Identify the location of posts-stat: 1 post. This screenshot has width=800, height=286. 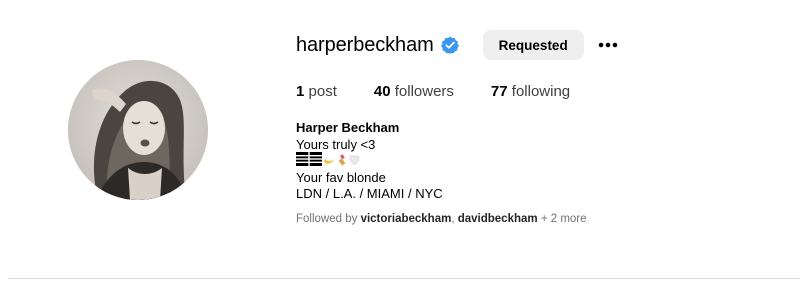
(316, 91).